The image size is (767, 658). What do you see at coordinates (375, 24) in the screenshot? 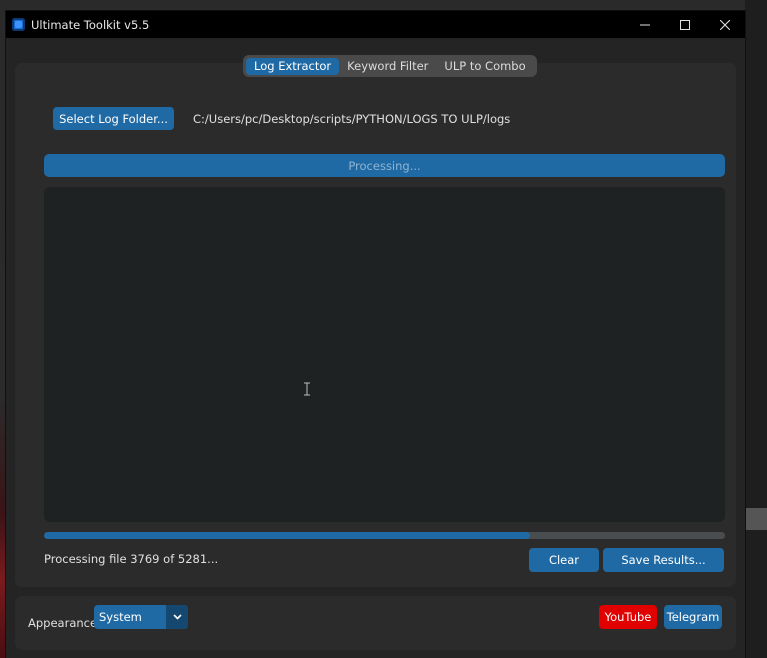
I see `title-bar: Ultimate Toolkit v5.5` at bounding box center [375, 24].